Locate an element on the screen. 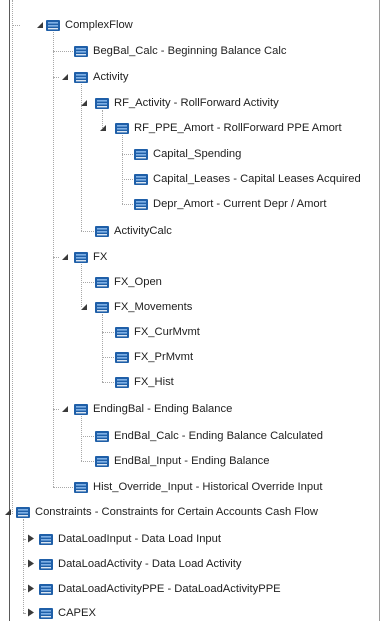  tree-node-activitycalc: ActivityCalc is located at coordinates (133, 231).